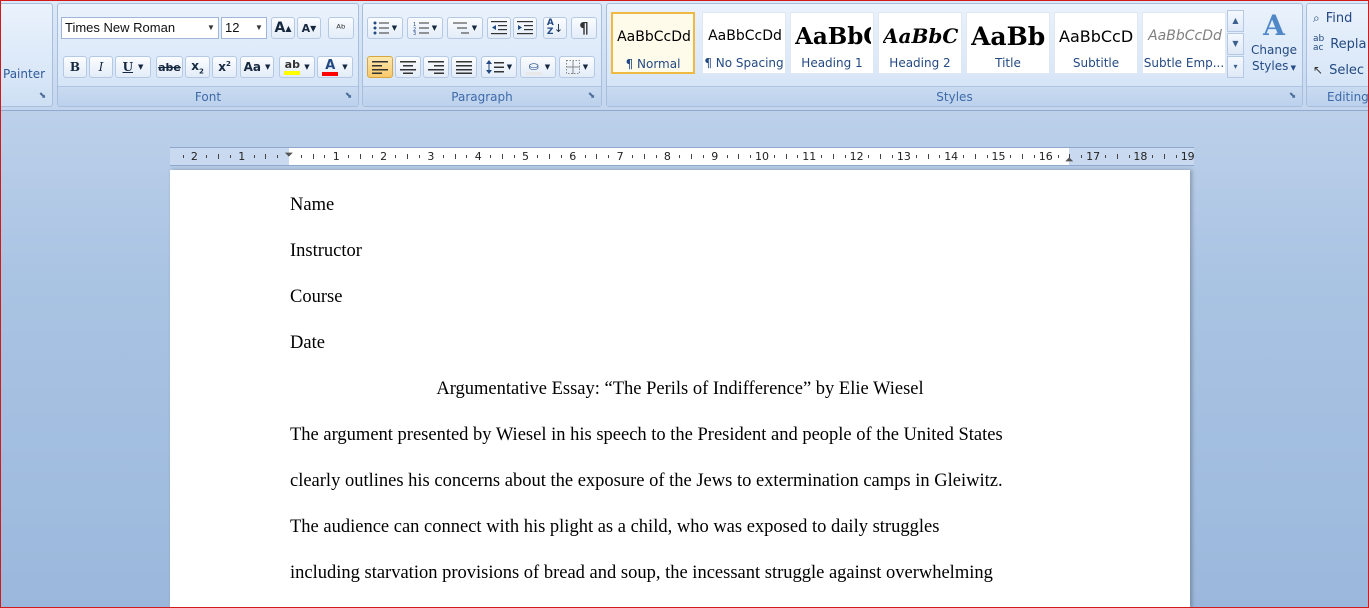  What do you see at coordinates (224, 67) in the screenshot?
I see `superscript-button: x2` at bounding box center [224, 67].